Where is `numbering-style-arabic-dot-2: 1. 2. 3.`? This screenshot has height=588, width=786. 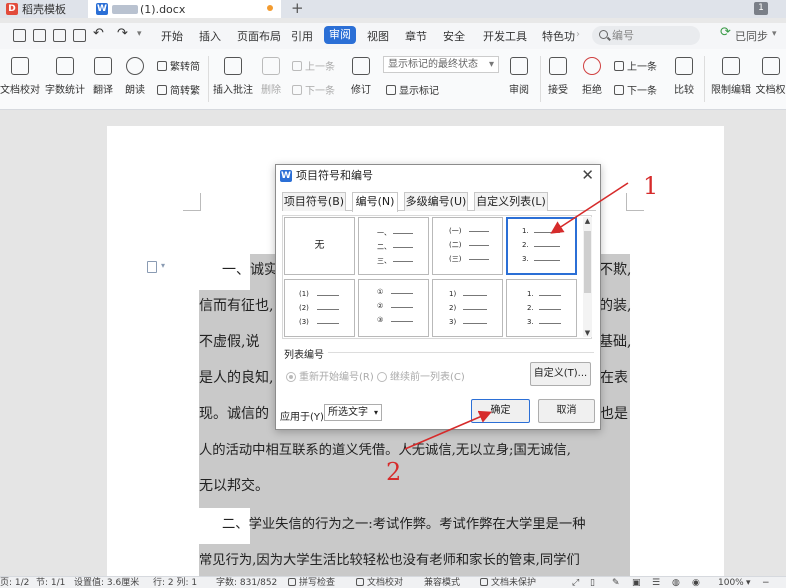 numbering-style-arabic-dot-2: 1. 2. 3. is located at coordinates (541, 308).